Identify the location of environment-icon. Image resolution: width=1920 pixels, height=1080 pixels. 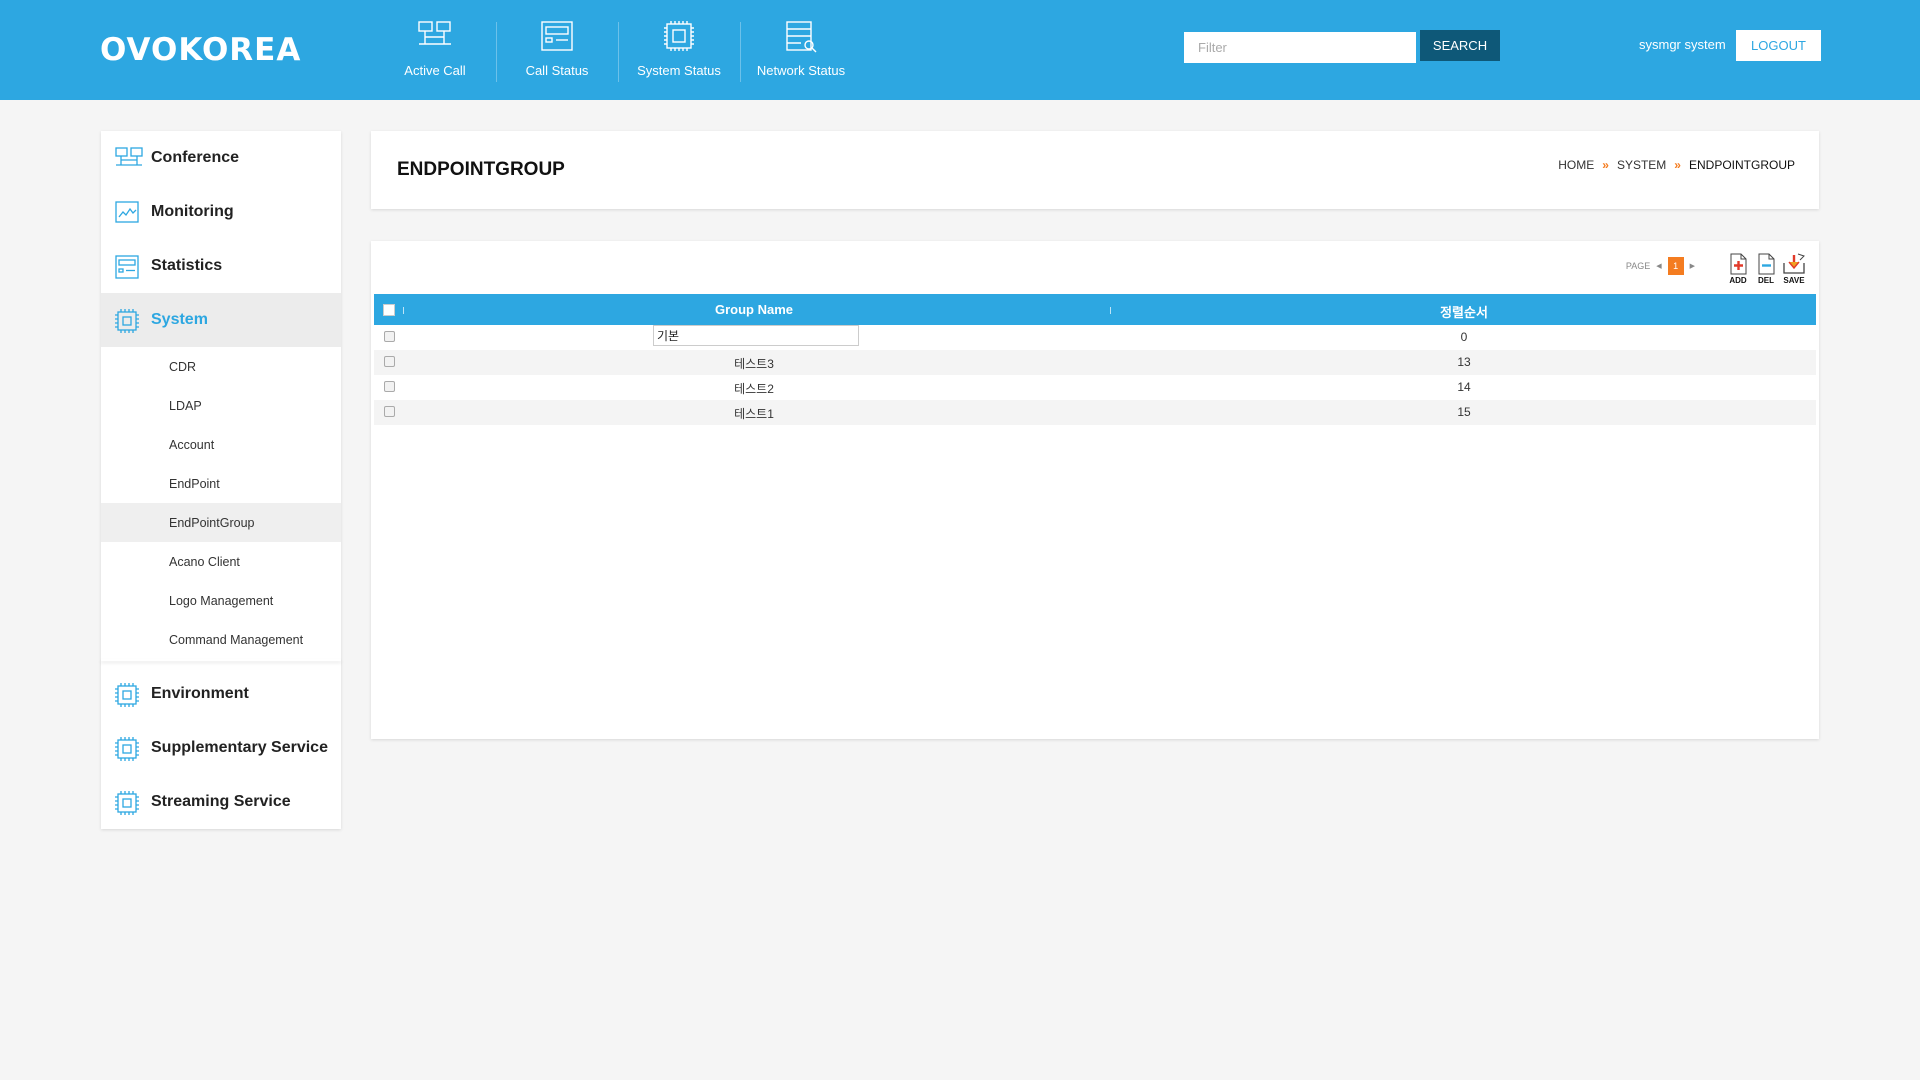
(127, 695).